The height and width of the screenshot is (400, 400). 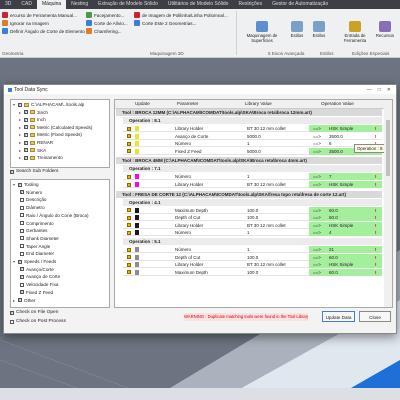 I want to click on menu-item: Extração de Modelo Sólido, so click(x=128, y=4).